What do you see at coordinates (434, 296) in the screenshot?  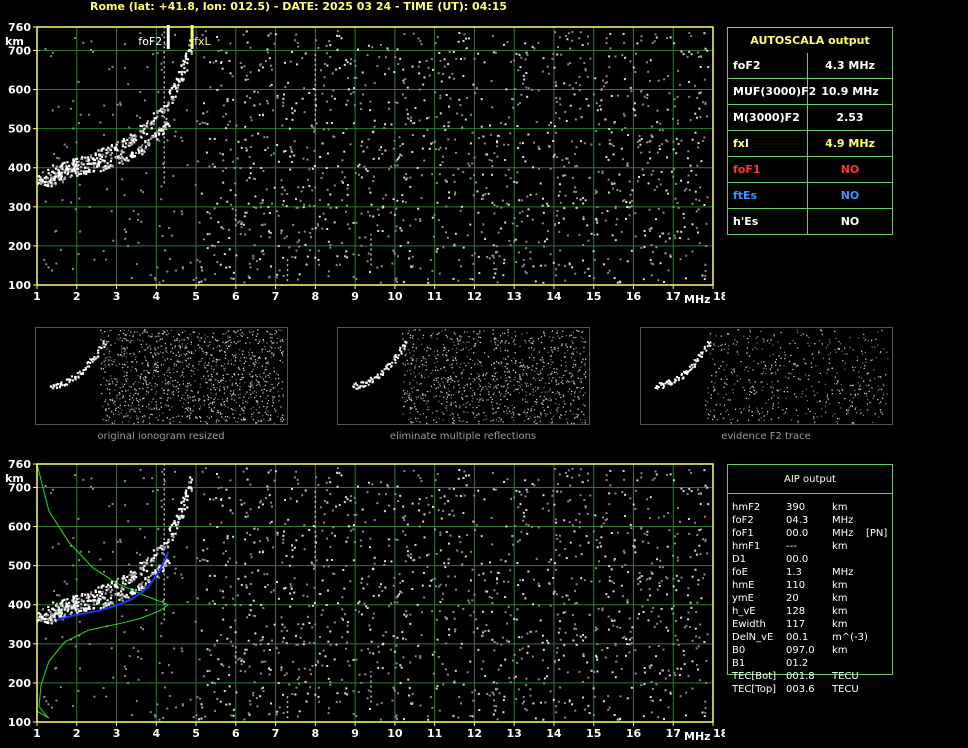 I see `x-tick-label: 11` at bounding box center [434, 296].